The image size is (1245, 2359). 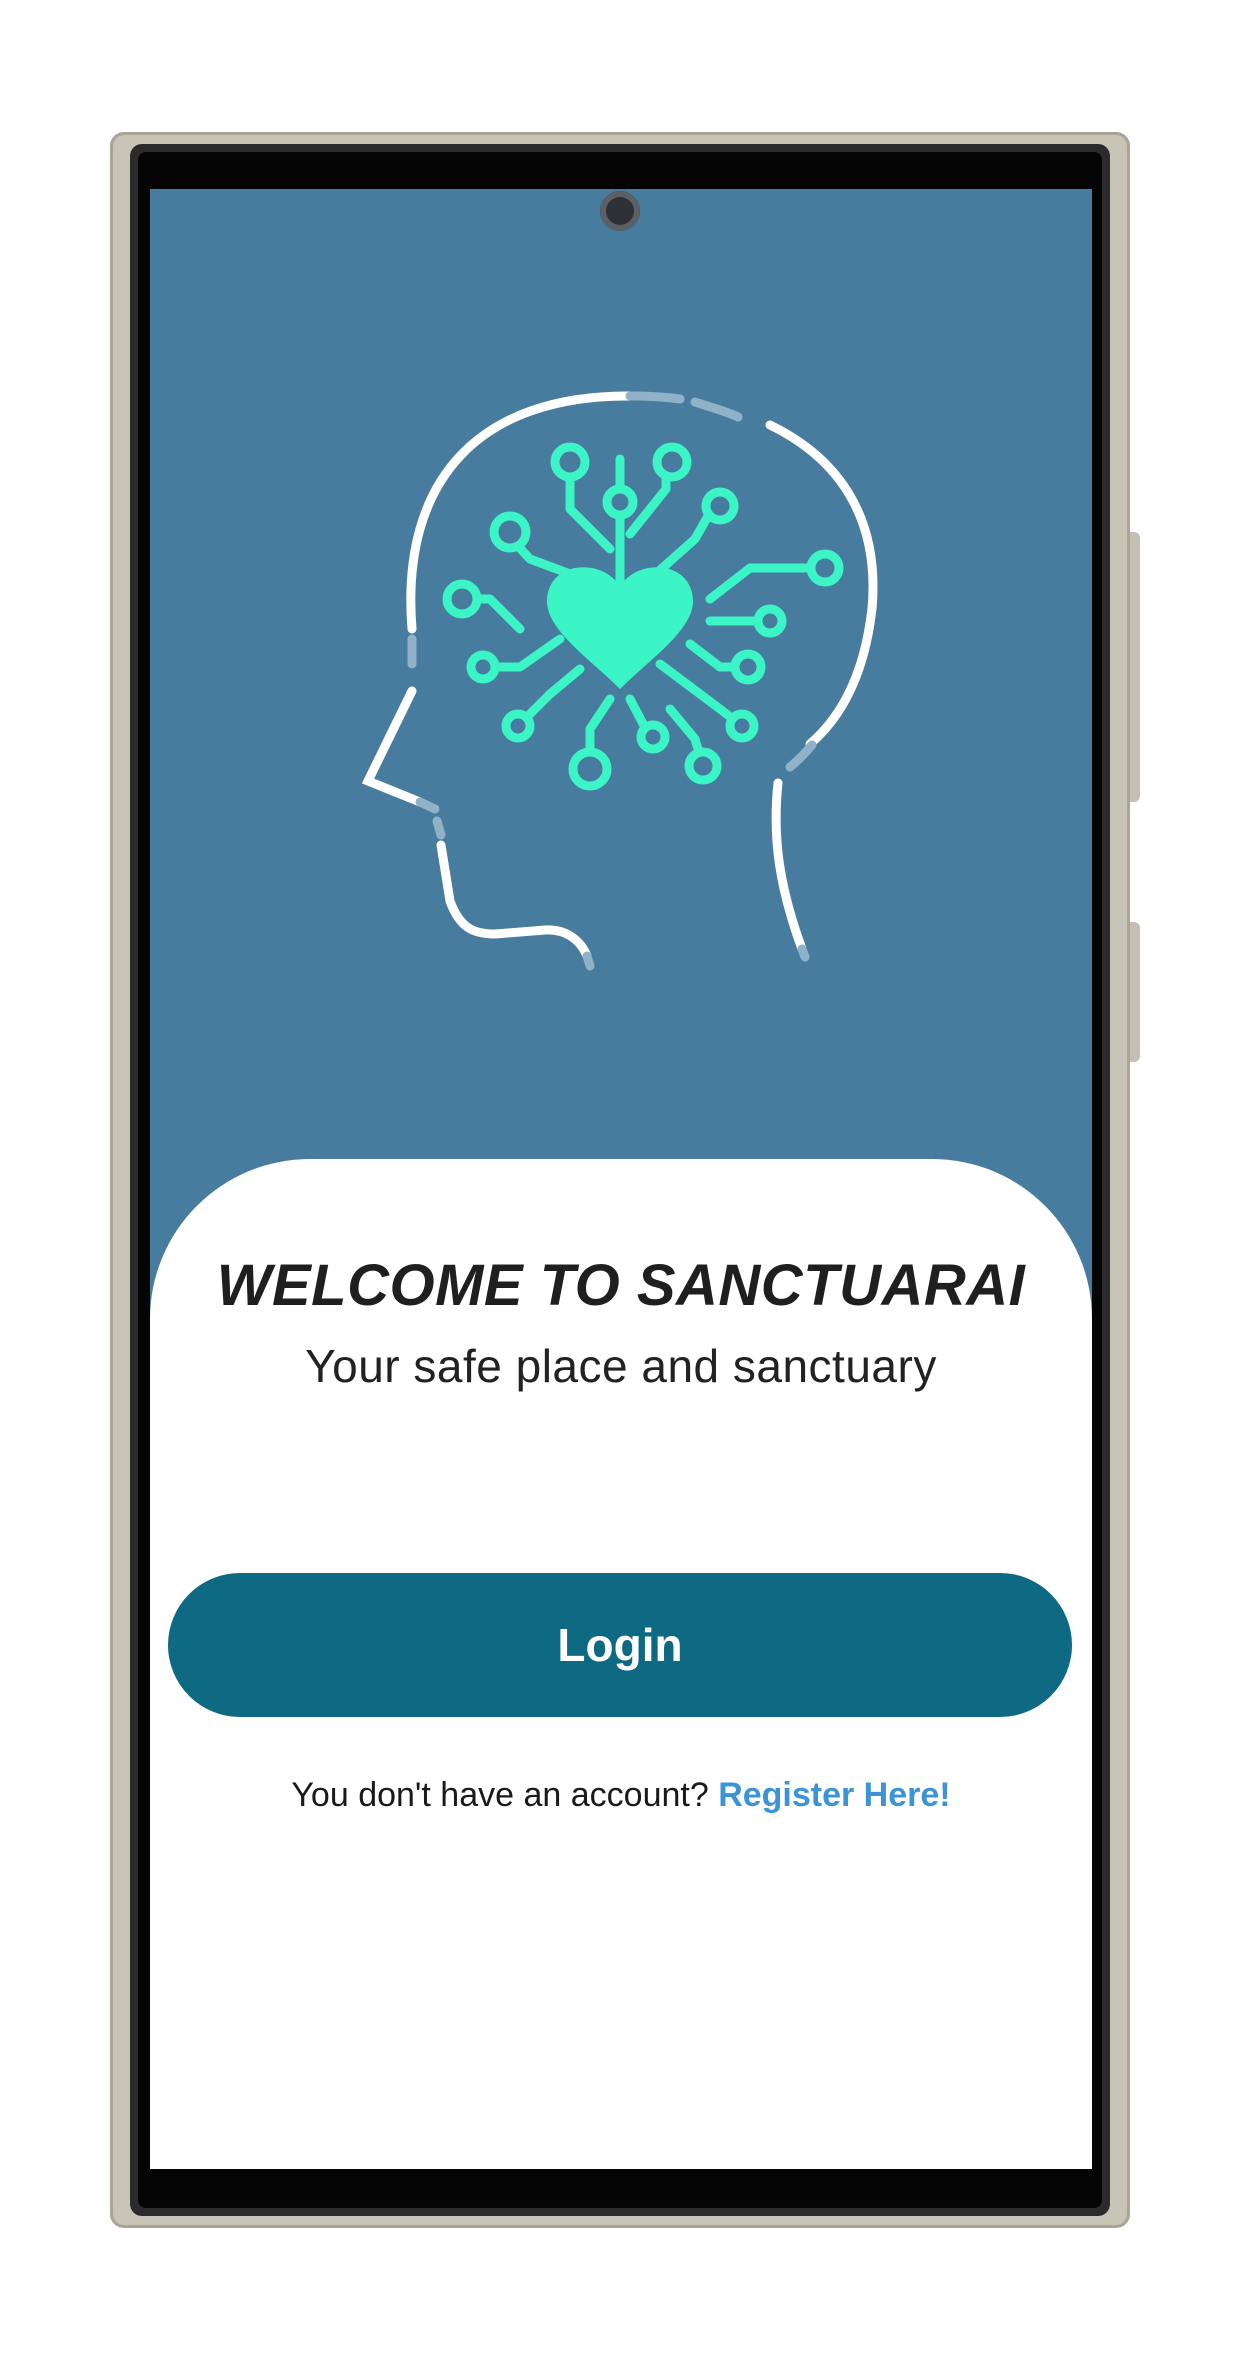 What do you see at coordinates (1135, 992) in the screenshot?
I see `power-button` at bounding box center [1135, 992].